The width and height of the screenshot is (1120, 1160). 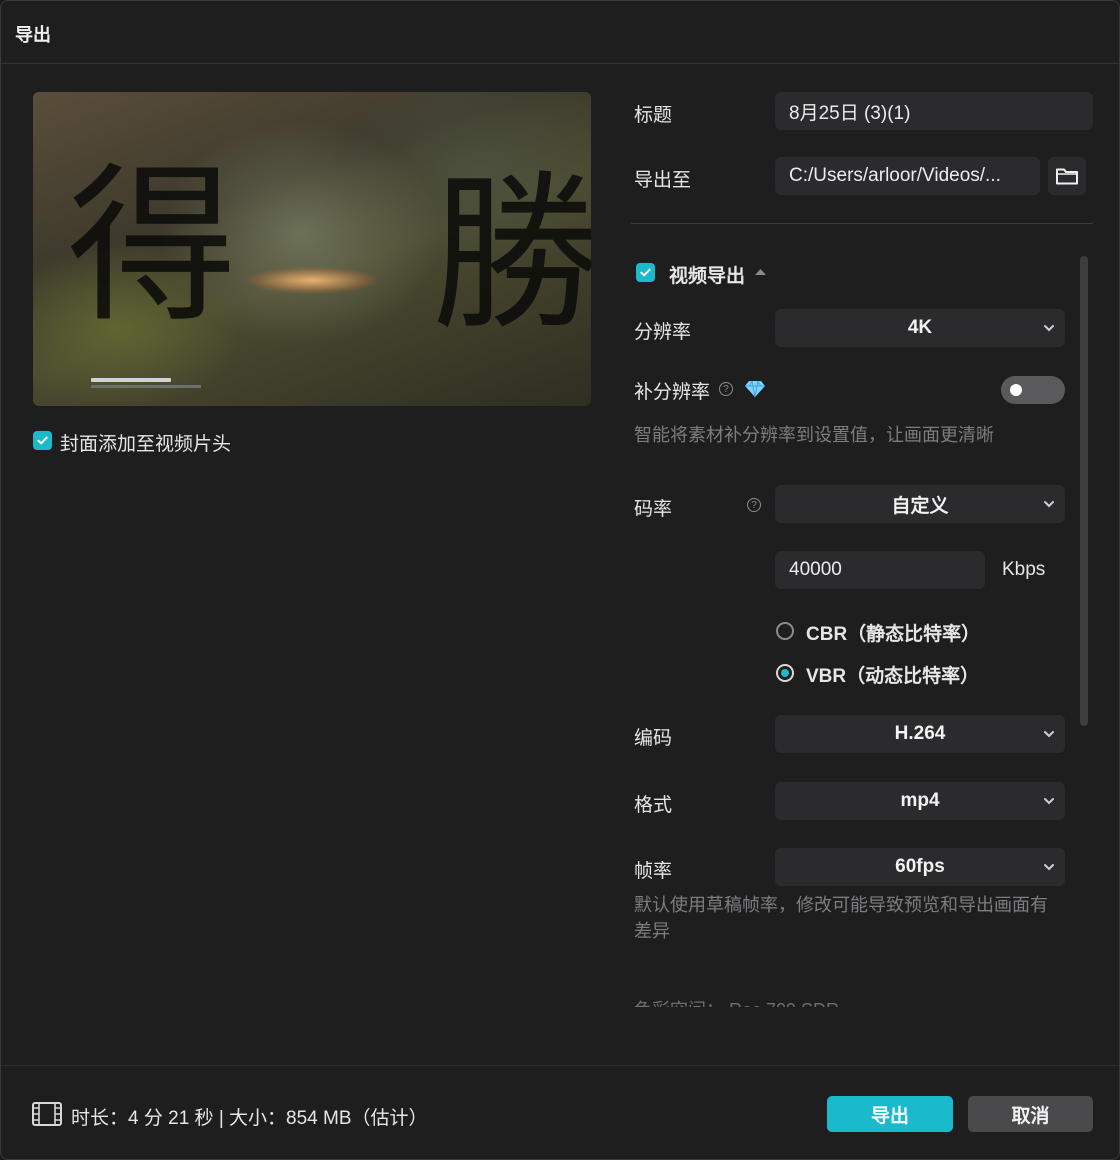 I want to click on framerate-select: 60fps, so click(x=920, y=867).